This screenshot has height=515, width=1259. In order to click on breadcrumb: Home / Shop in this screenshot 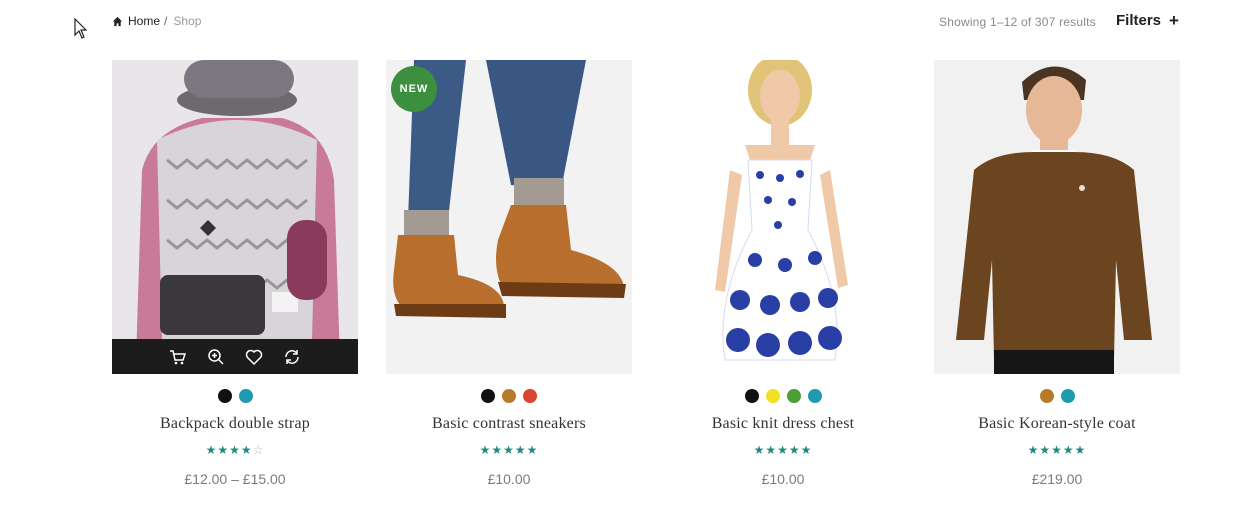, I will do `click(156, 21)`.